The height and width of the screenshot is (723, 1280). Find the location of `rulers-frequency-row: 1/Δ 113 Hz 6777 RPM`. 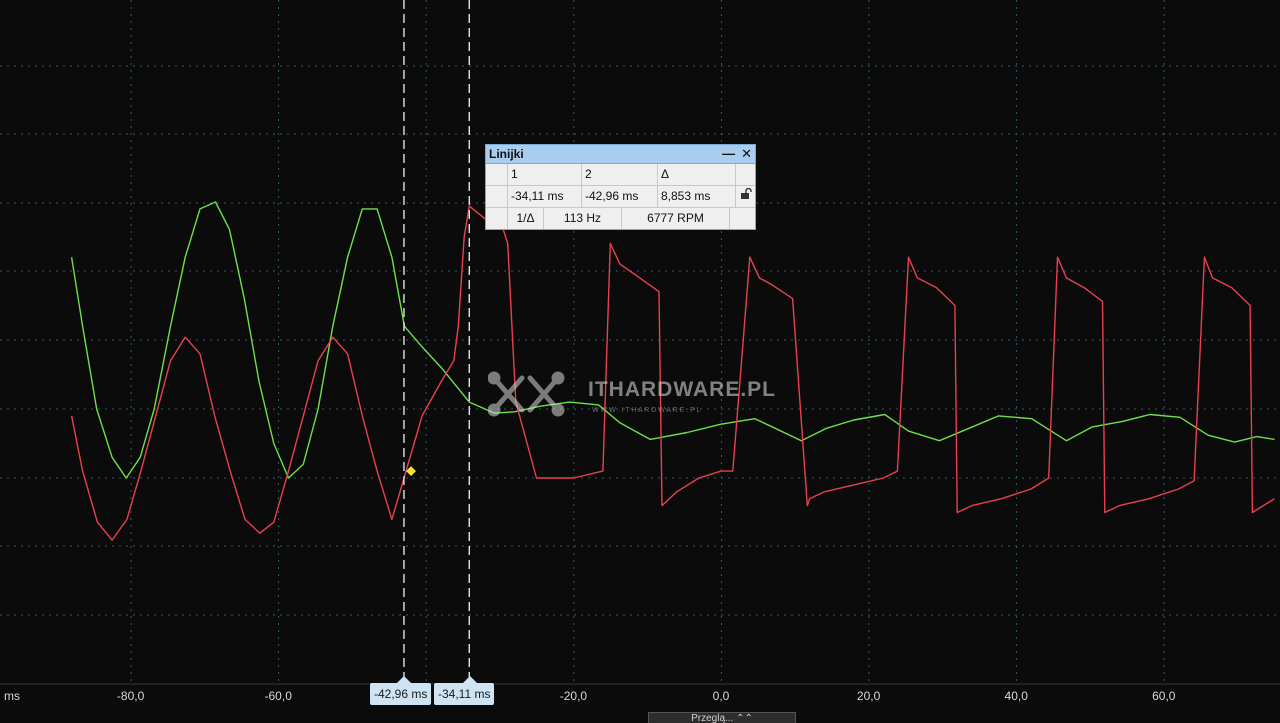

rulers-frequency-row: 1/Δ 113 Hz 6777 RPM is located at coordinates (620, 218).